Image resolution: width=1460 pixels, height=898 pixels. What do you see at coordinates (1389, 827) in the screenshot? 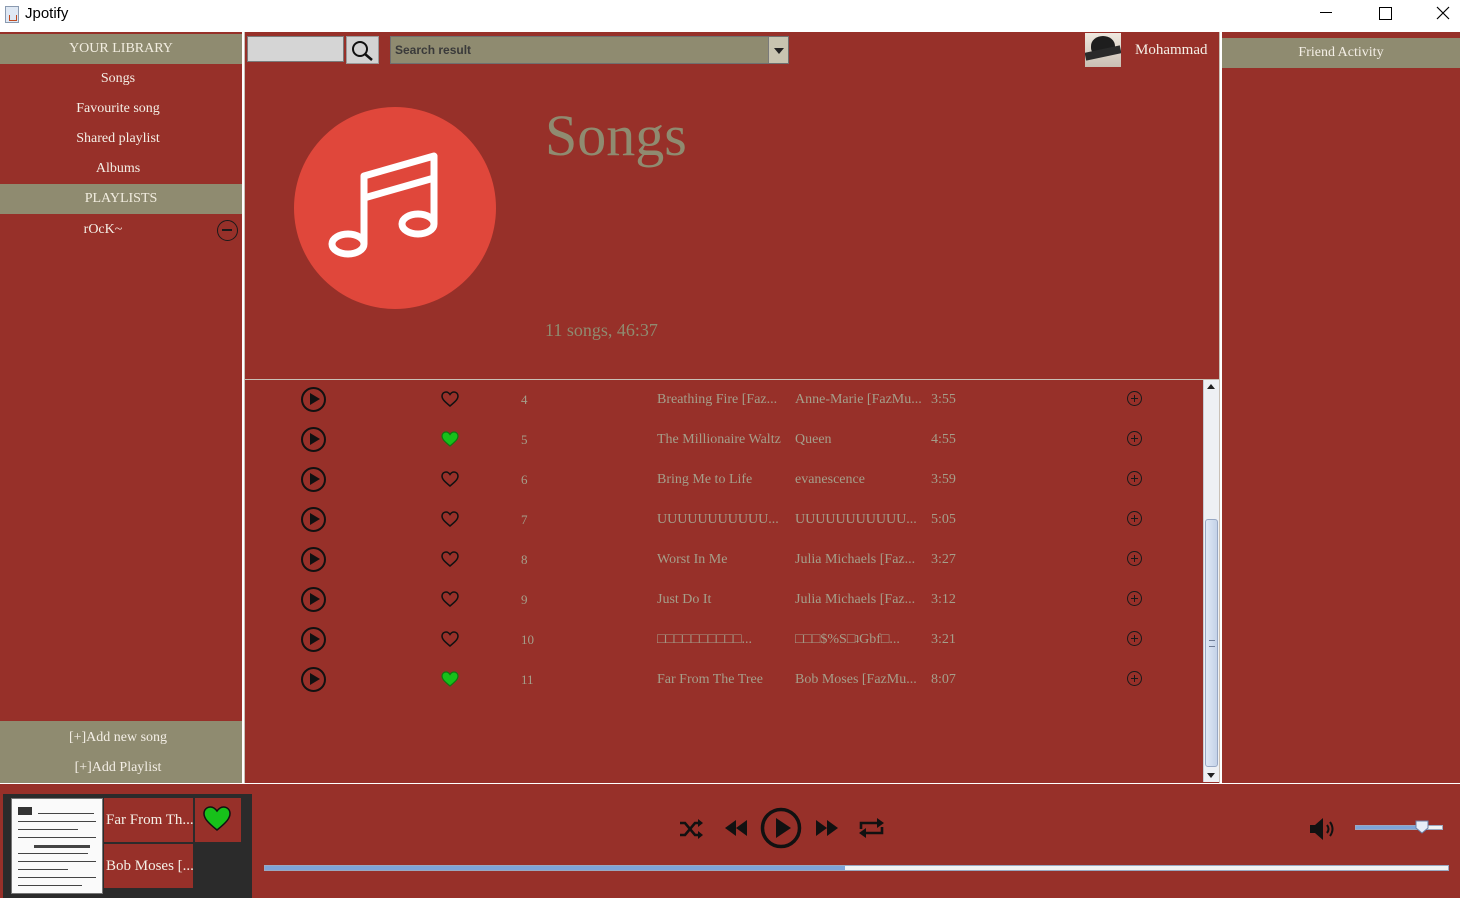
I see `volume-fill` at bounding box center [1389, 827].